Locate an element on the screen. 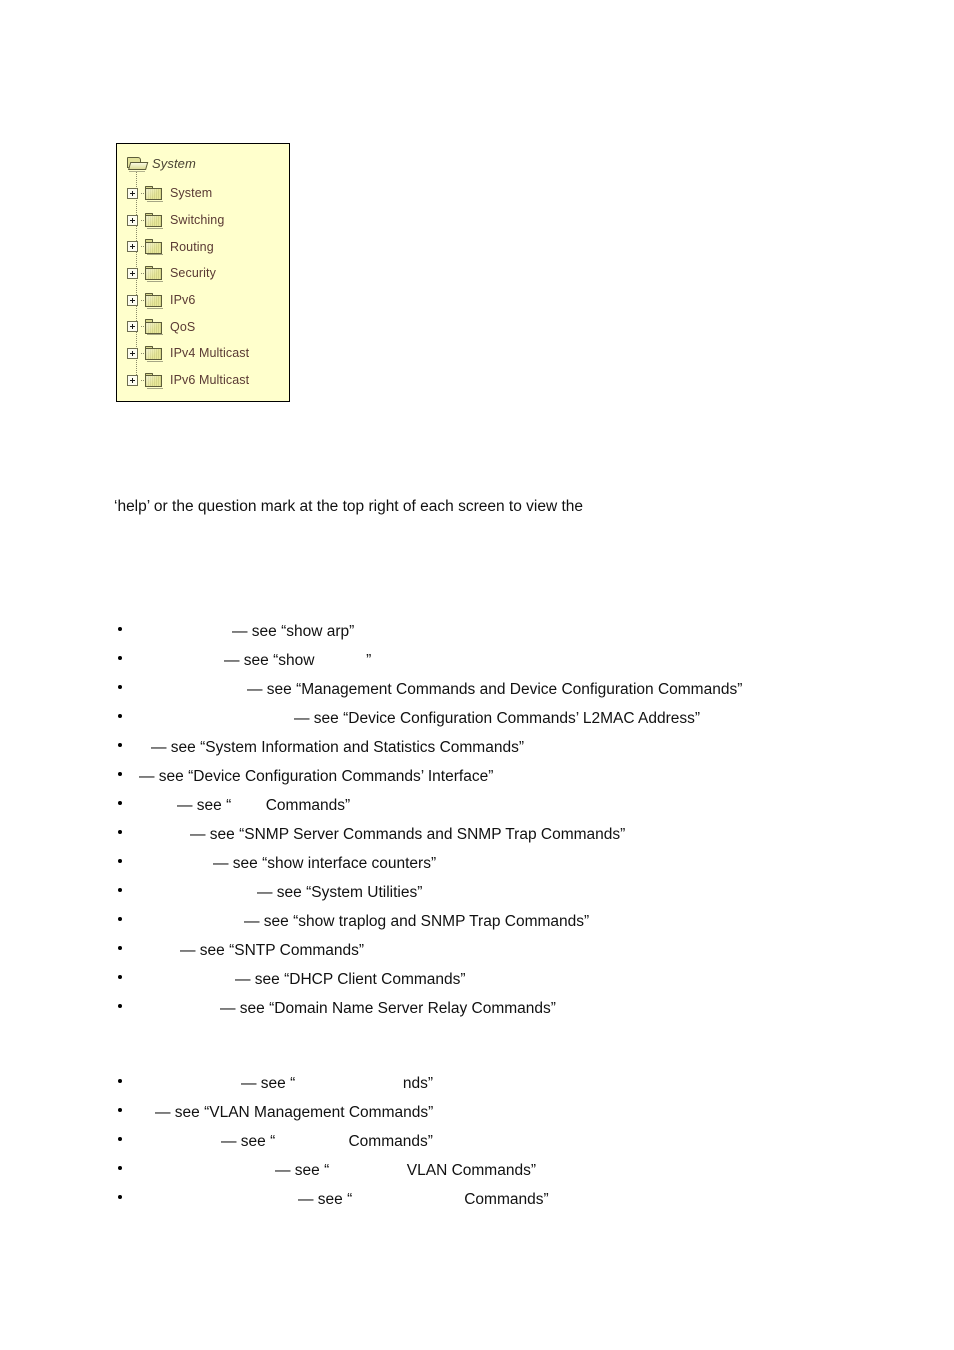 The height and width of the screenshot is (1350, 954). tree-node-label: IPv4 Multicast is located at coordinates (210, 353).